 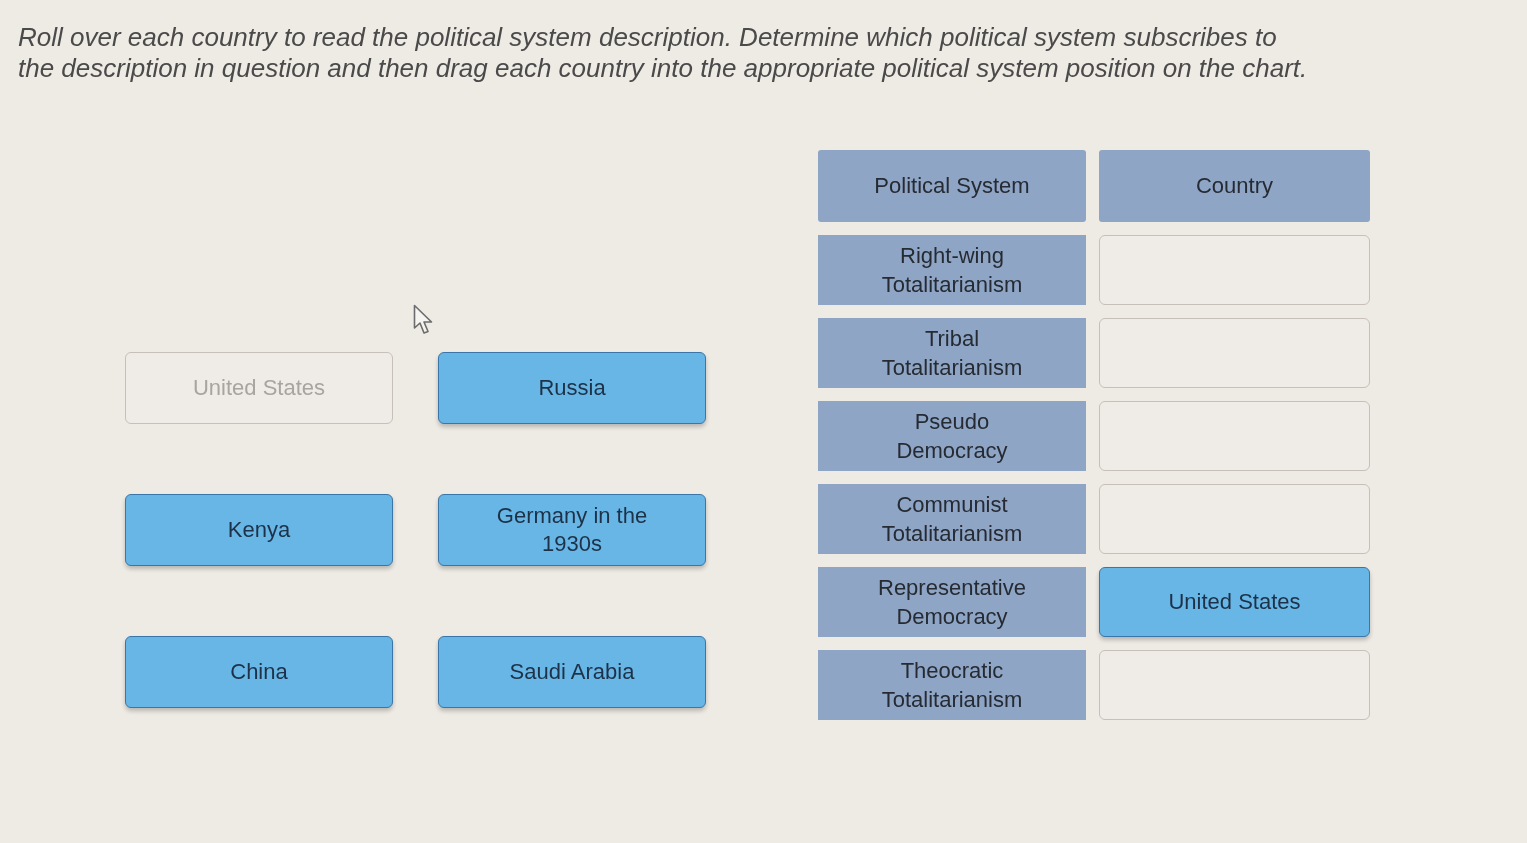 I want to click on column-header: Country, so click(x=1234, y=186).